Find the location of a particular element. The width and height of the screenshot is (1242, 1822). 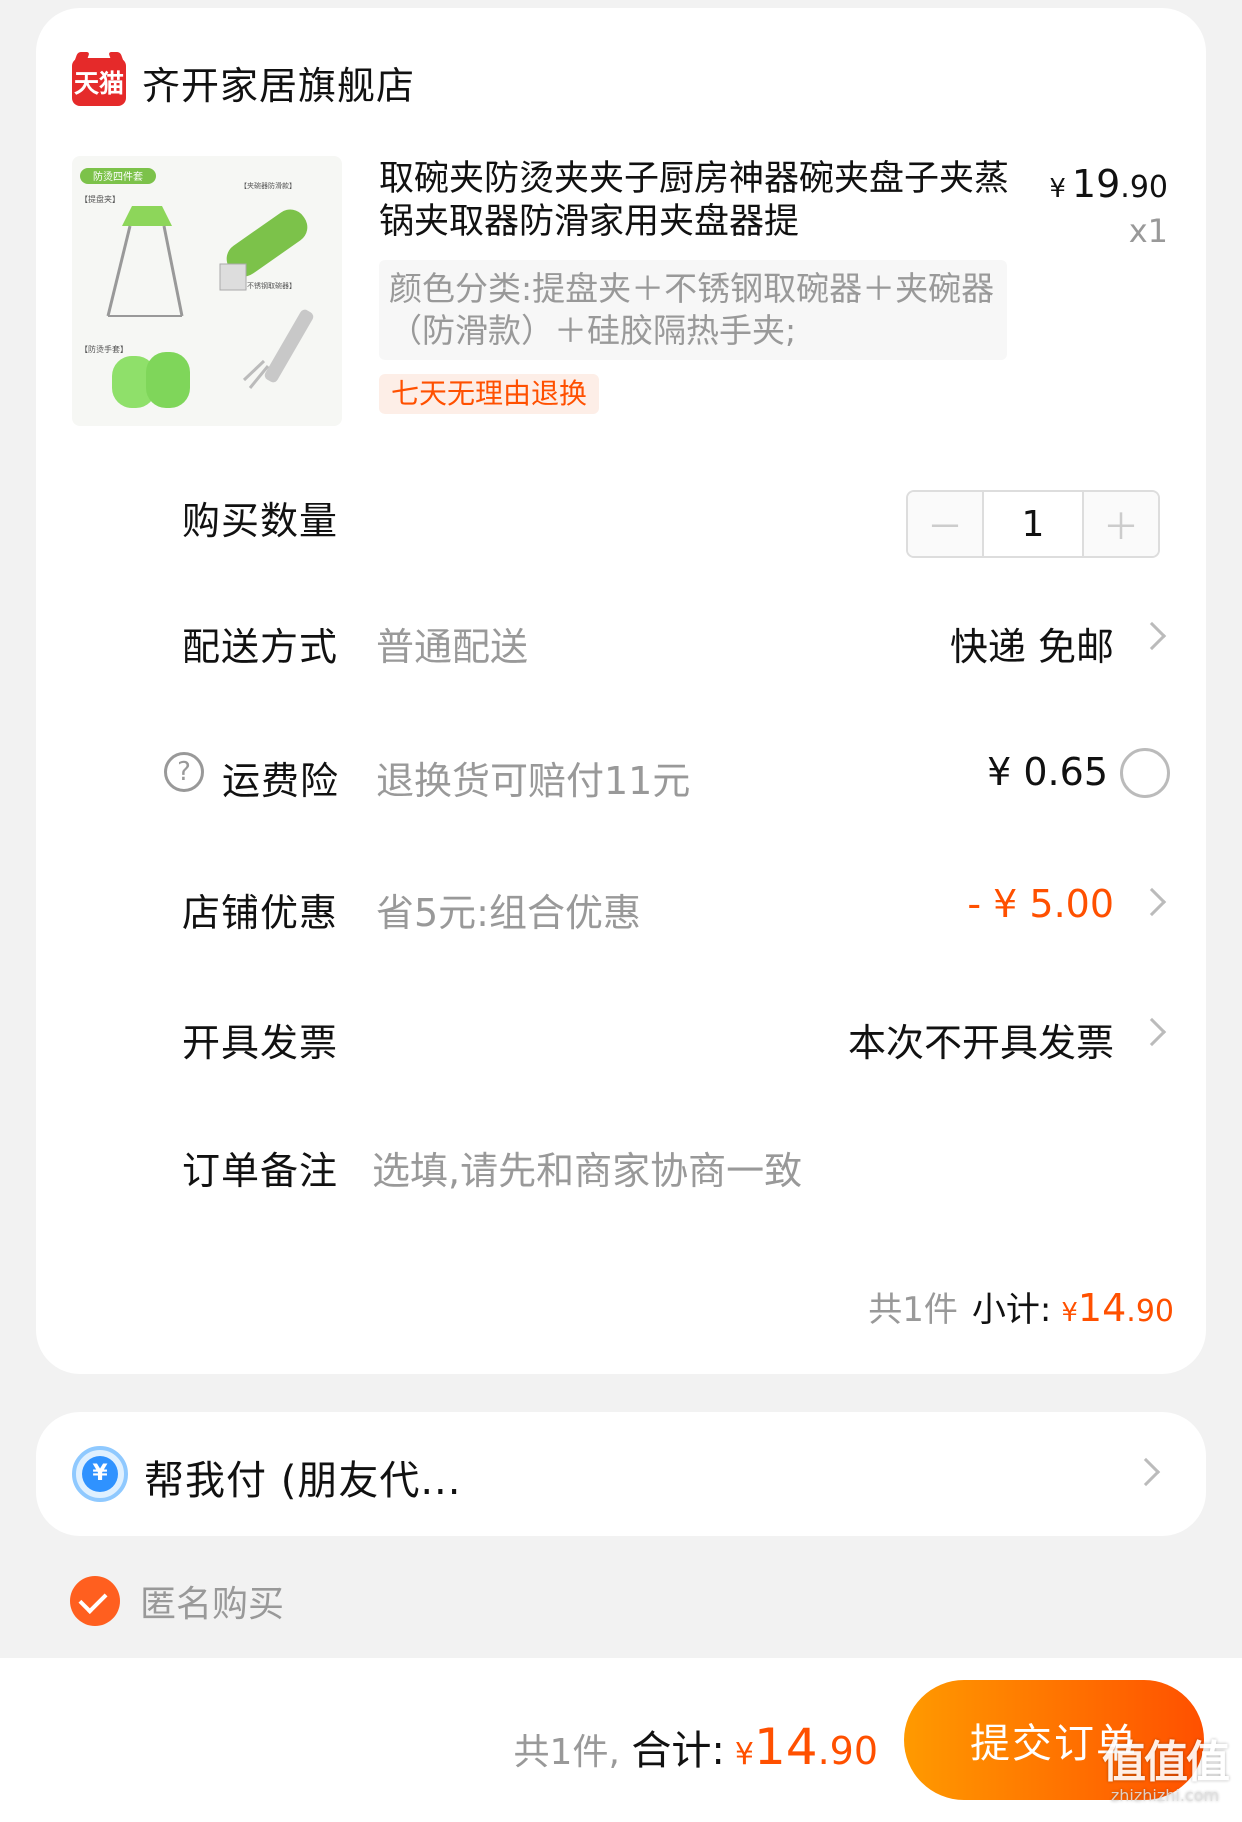

watermark-logo: 值值值 is located at coordinates (1166, 1762).